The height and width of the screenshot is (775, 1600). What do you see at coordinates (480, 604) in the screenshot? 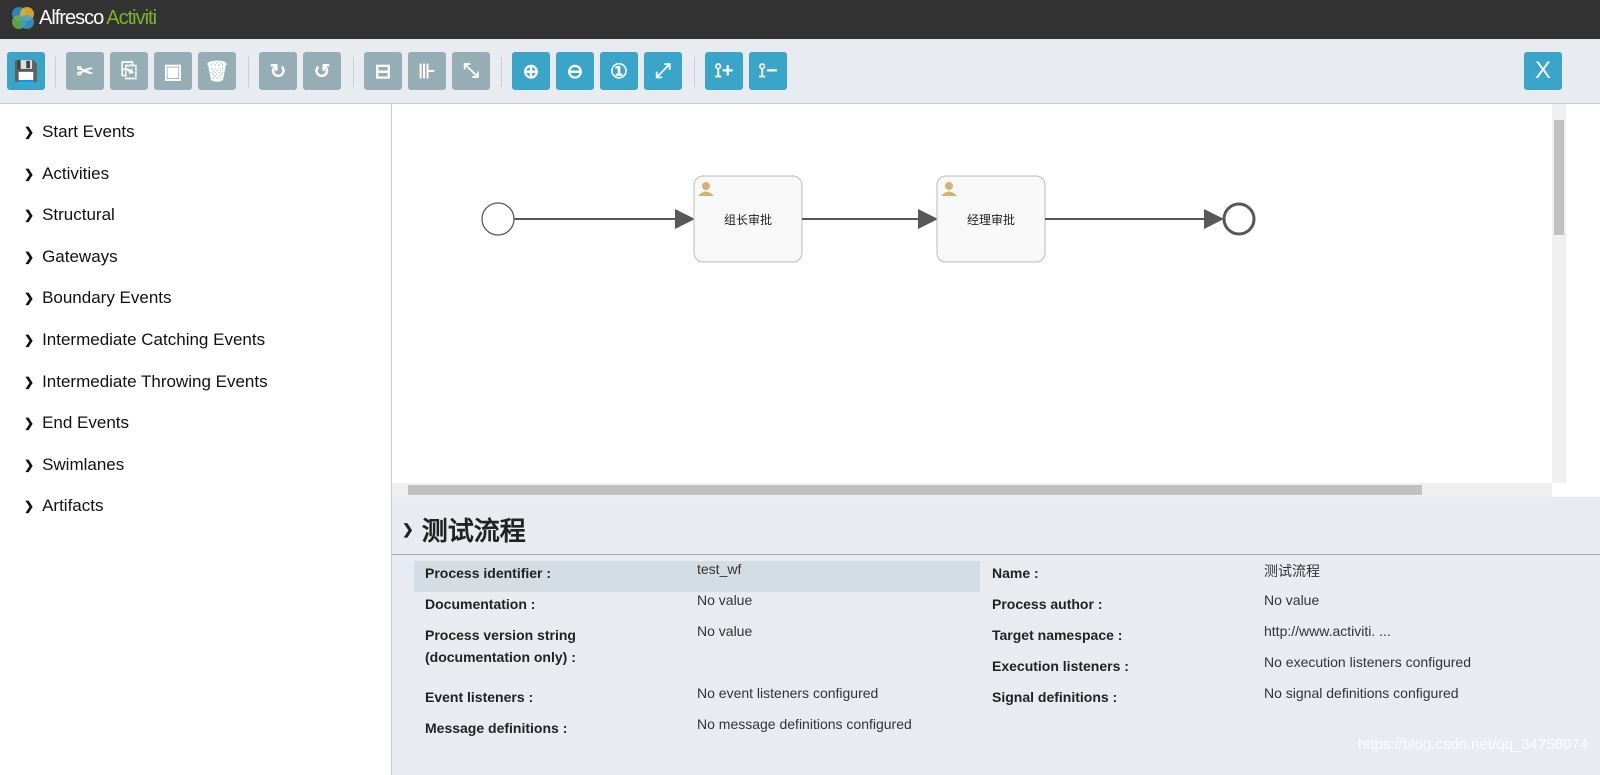
I see `property-label: Documentation :` at bounding box center [480, 604].